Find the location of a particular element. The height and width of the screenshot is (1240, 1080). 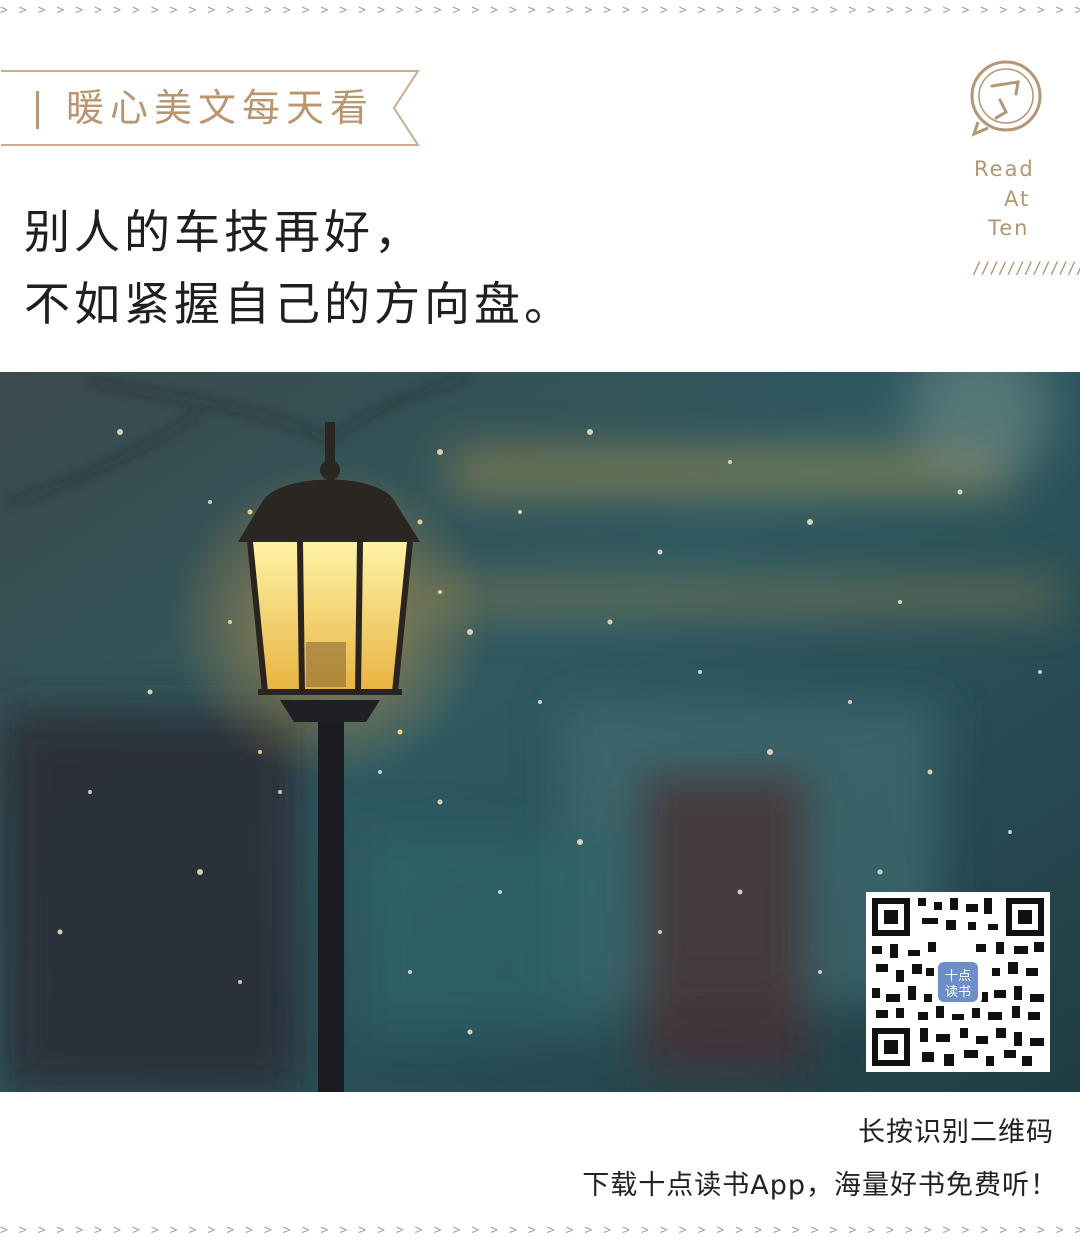

qr-code-icon: 十点 读书 is located at coordinates (958, 982).